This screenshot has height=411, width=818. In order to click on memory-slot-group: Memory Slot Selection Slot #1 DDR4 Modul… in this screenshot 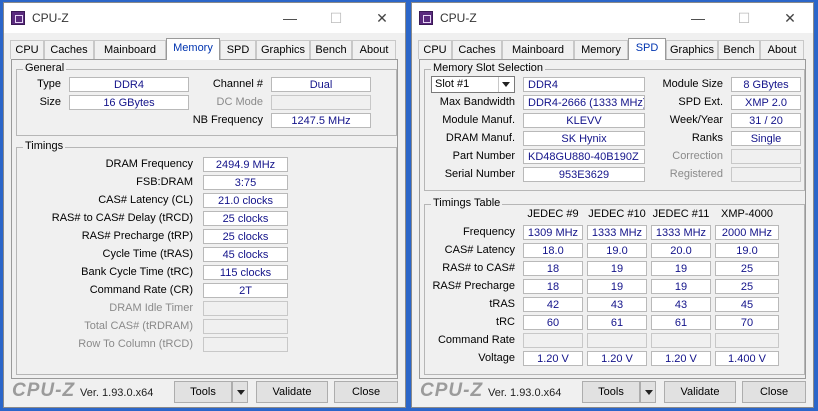, I will do `click(614, 126)`.